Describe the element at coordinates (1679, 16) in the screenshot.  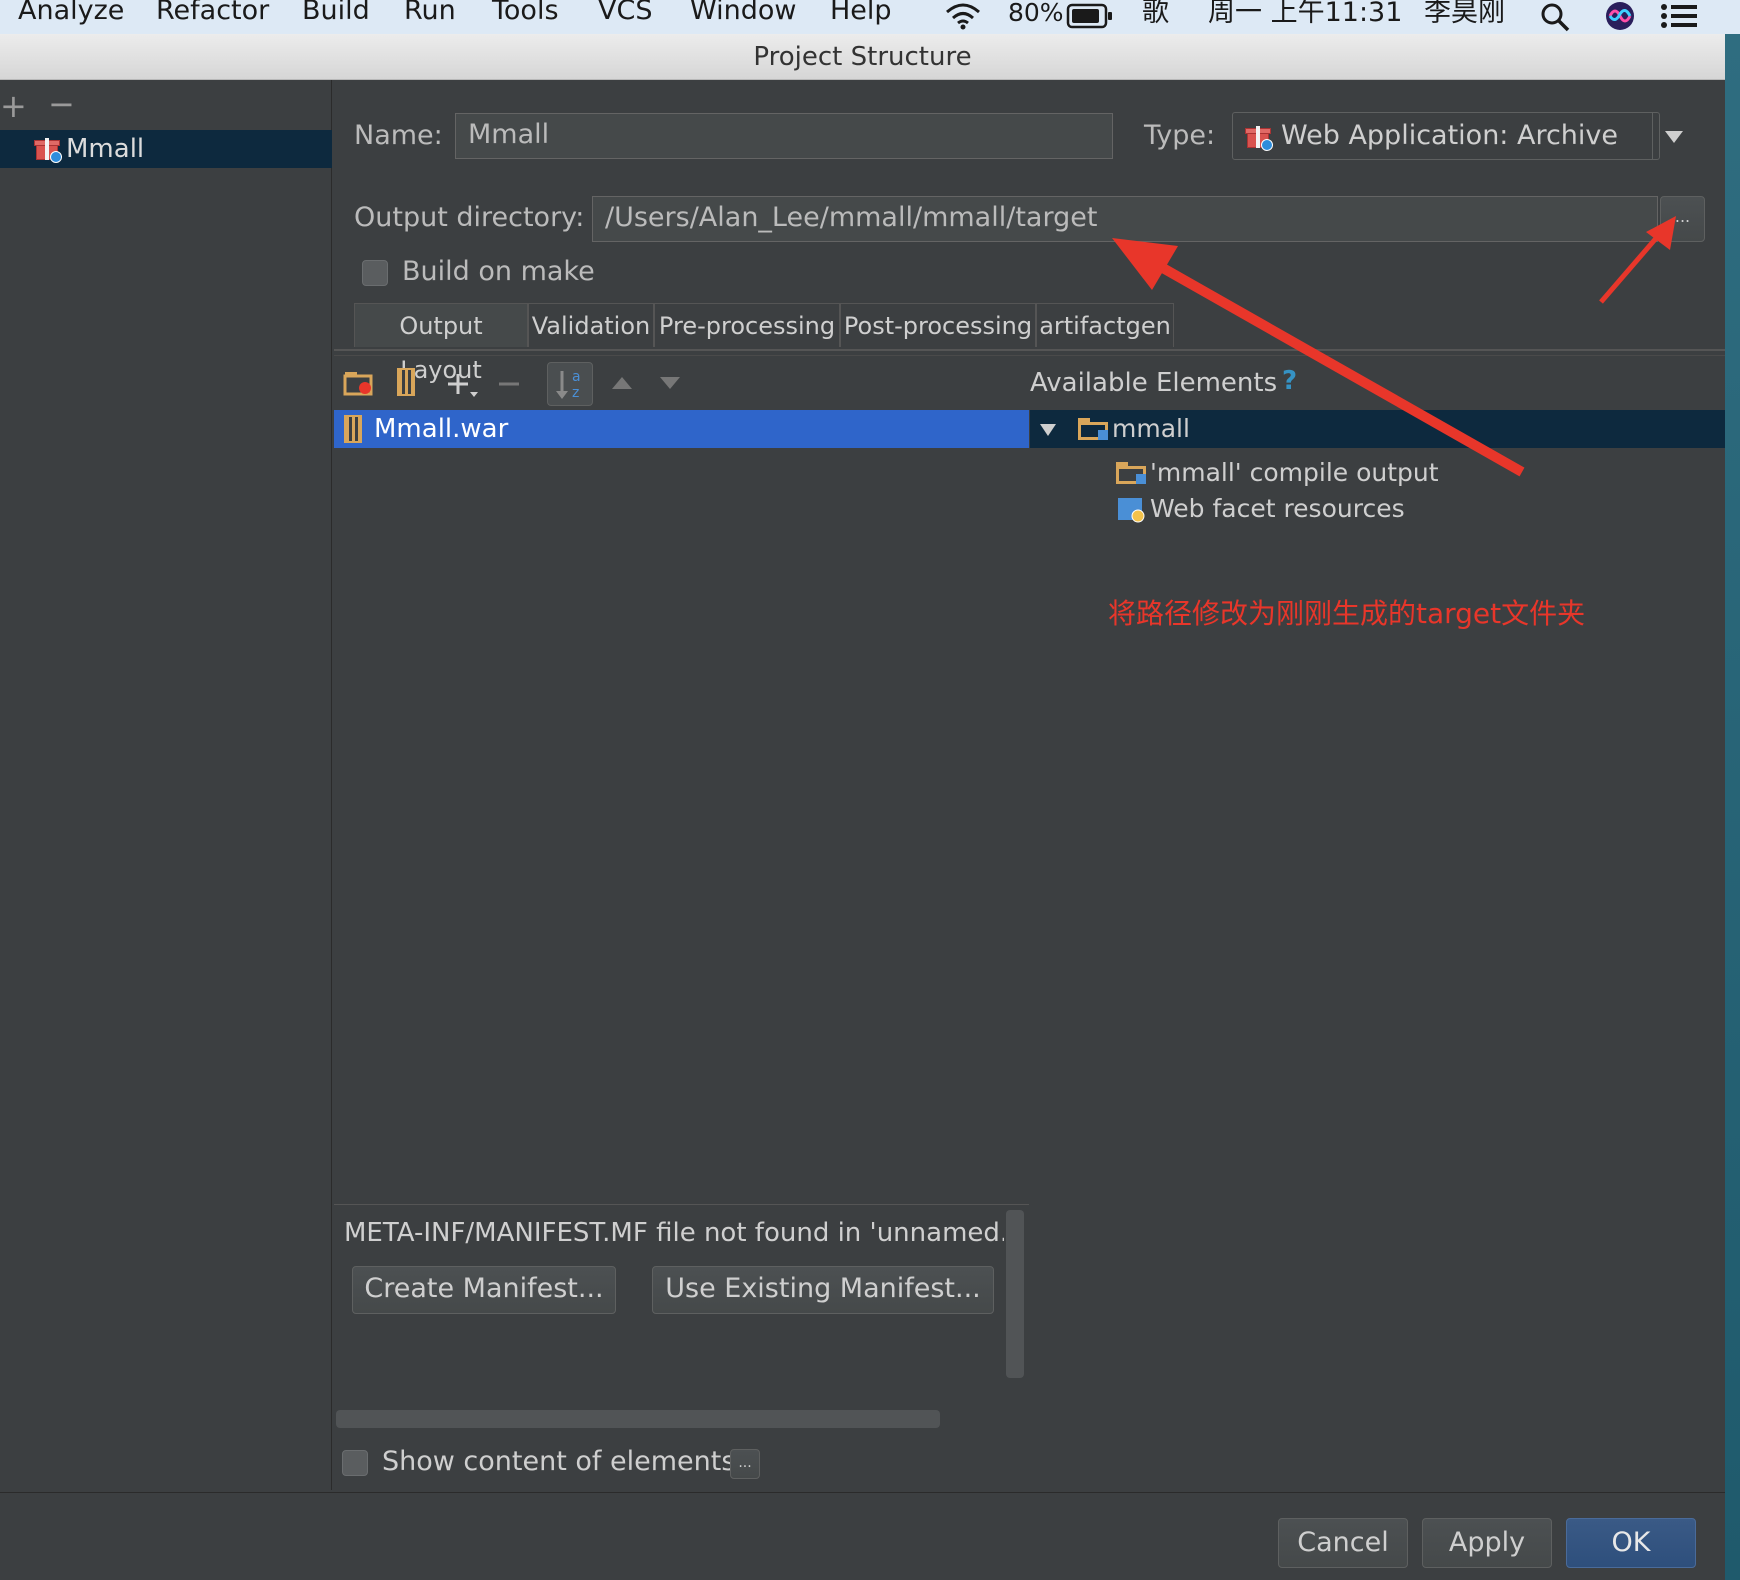
I see `notification-center-icon` at that location.